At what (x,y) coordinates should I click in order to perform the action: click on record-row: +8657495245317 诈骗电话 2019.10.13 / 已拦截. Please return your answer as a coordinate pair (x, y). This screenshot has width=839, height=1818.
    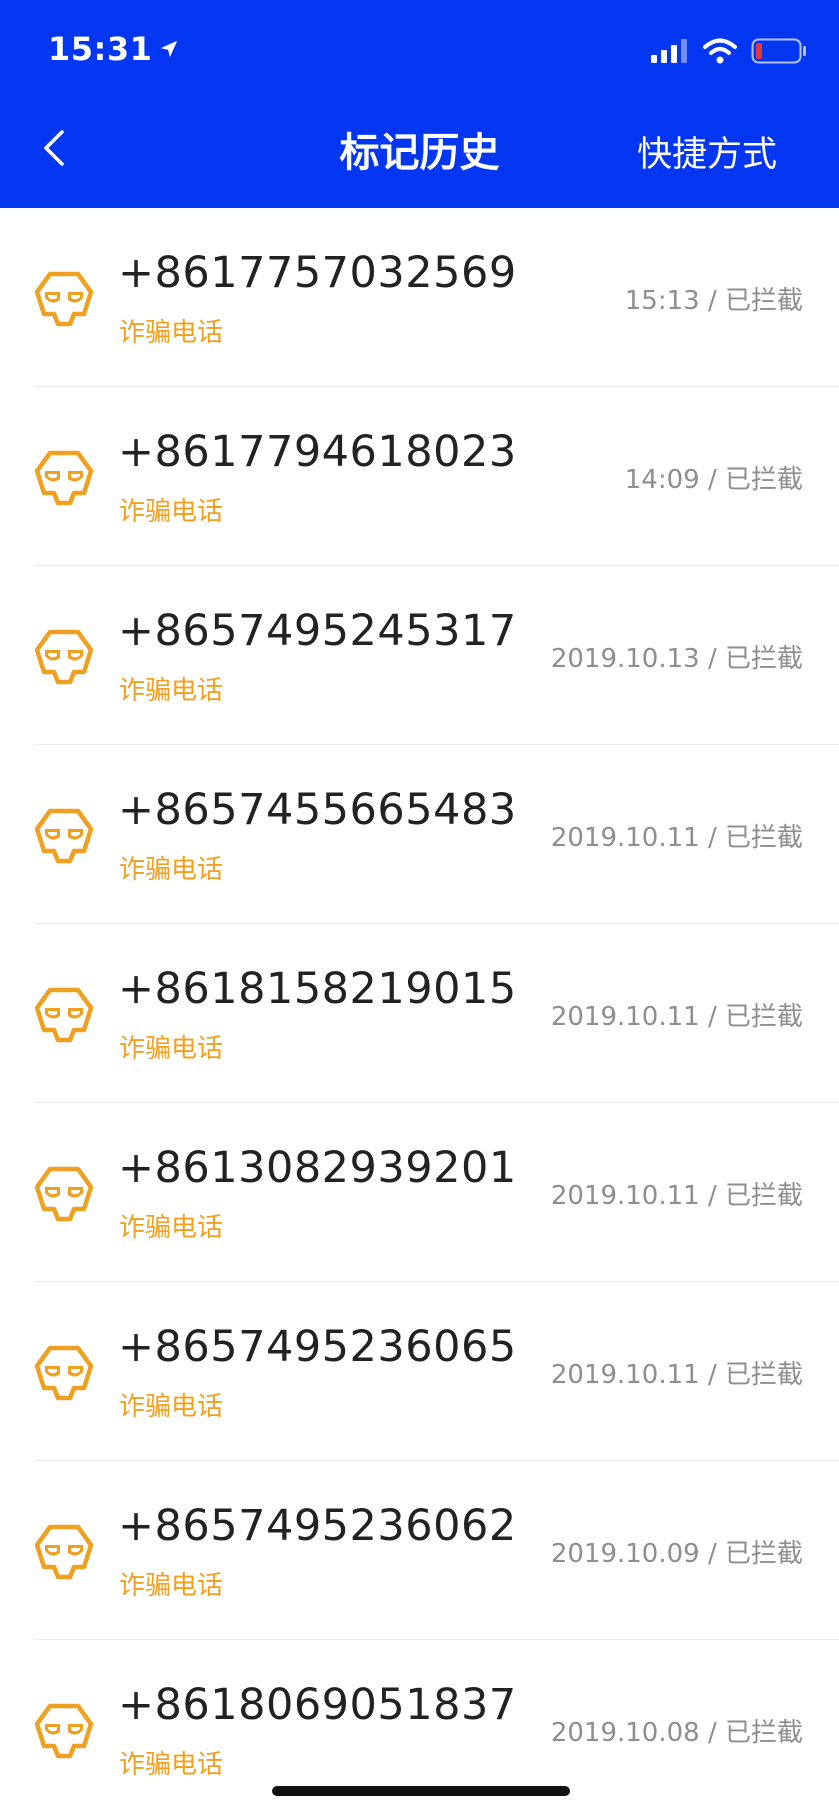
    Looking at the image, I should click on (419, 655).